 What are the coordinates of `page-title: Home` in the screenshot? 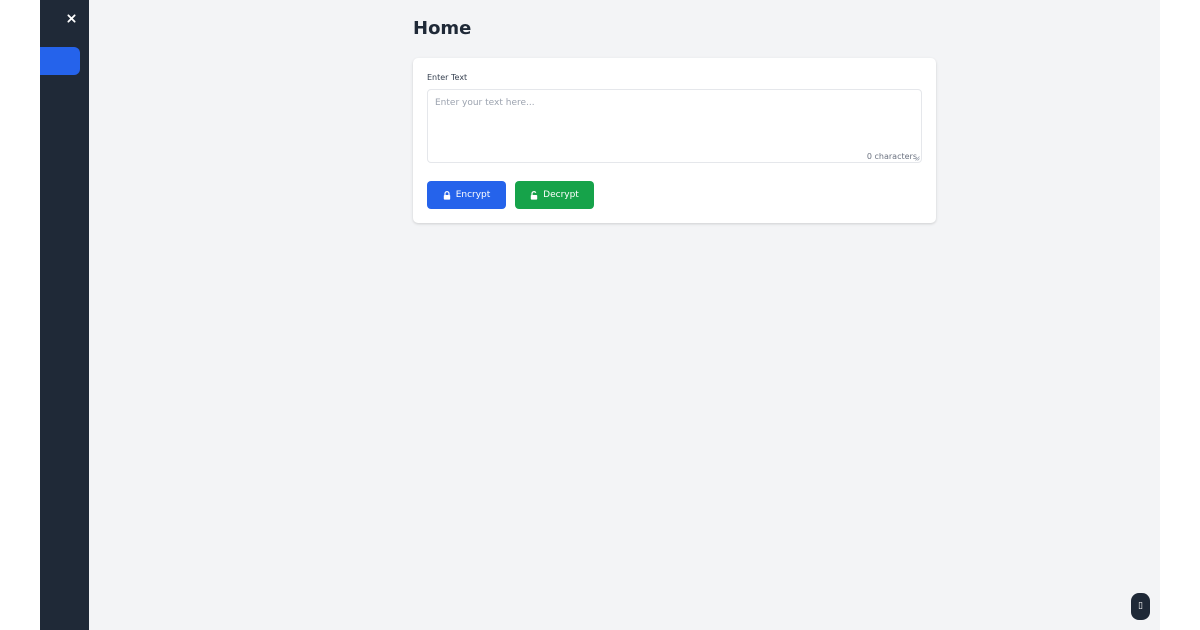 It's located at (442, 28).